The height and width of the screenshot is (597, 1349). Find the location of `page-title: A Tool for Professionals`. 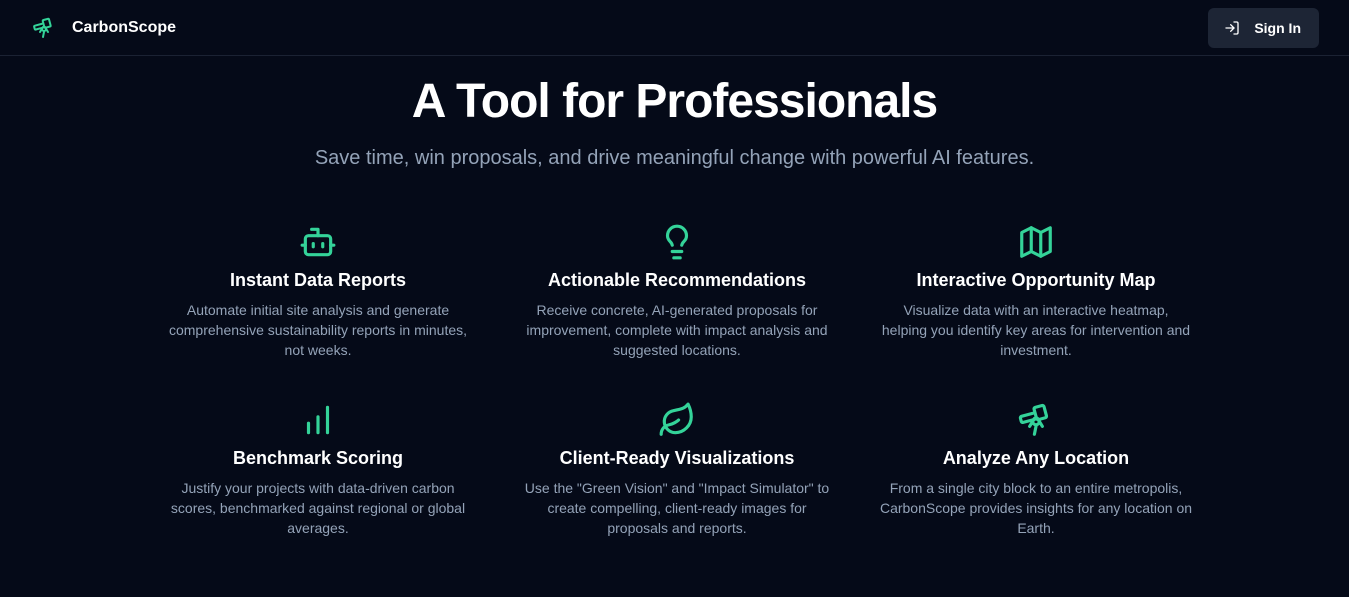

page-title: A Tool for Professionals is located at coordinates (674, 101).